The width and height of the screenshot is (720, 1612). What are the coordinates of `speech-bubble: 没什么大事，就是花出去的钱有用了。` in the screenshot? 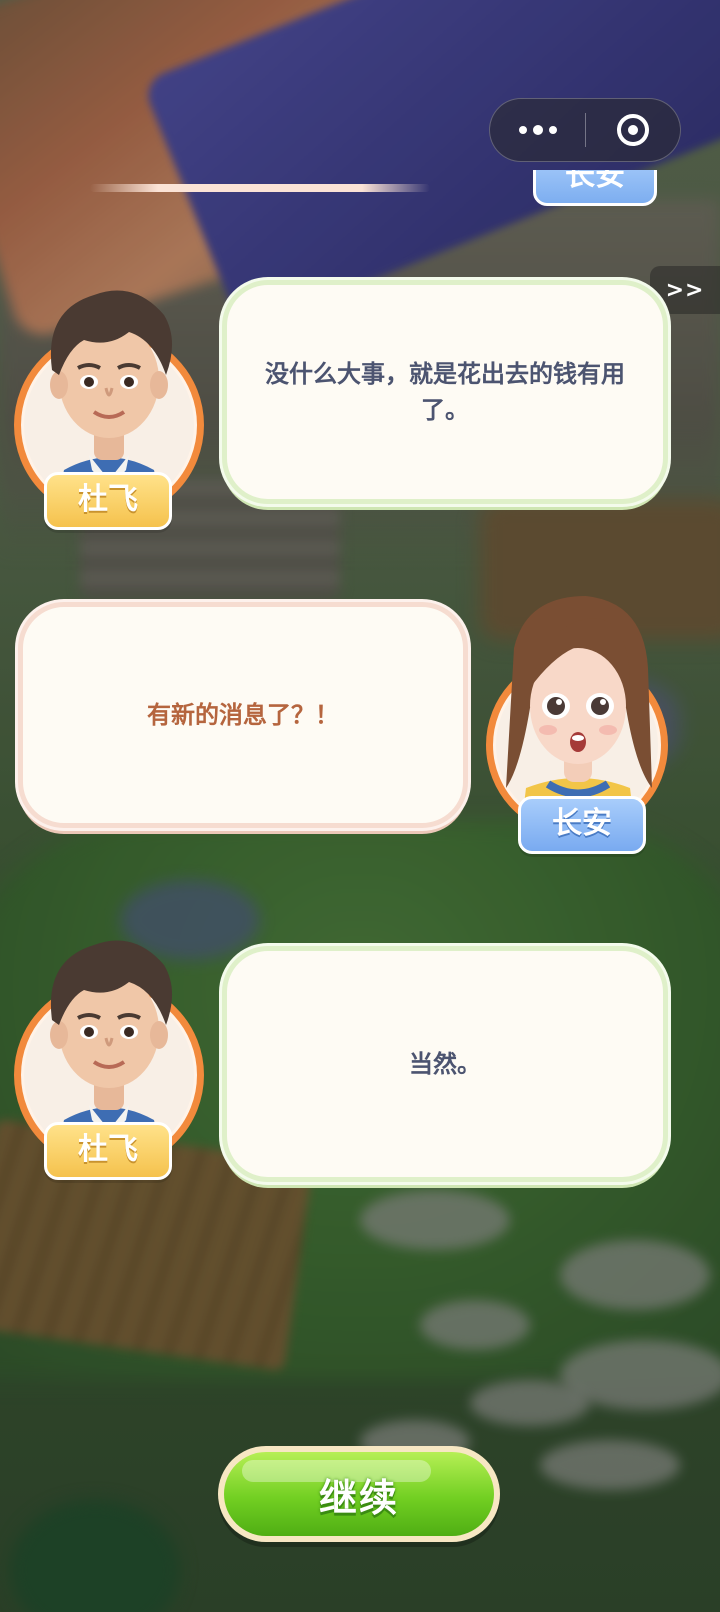 It's located at (445, 392).